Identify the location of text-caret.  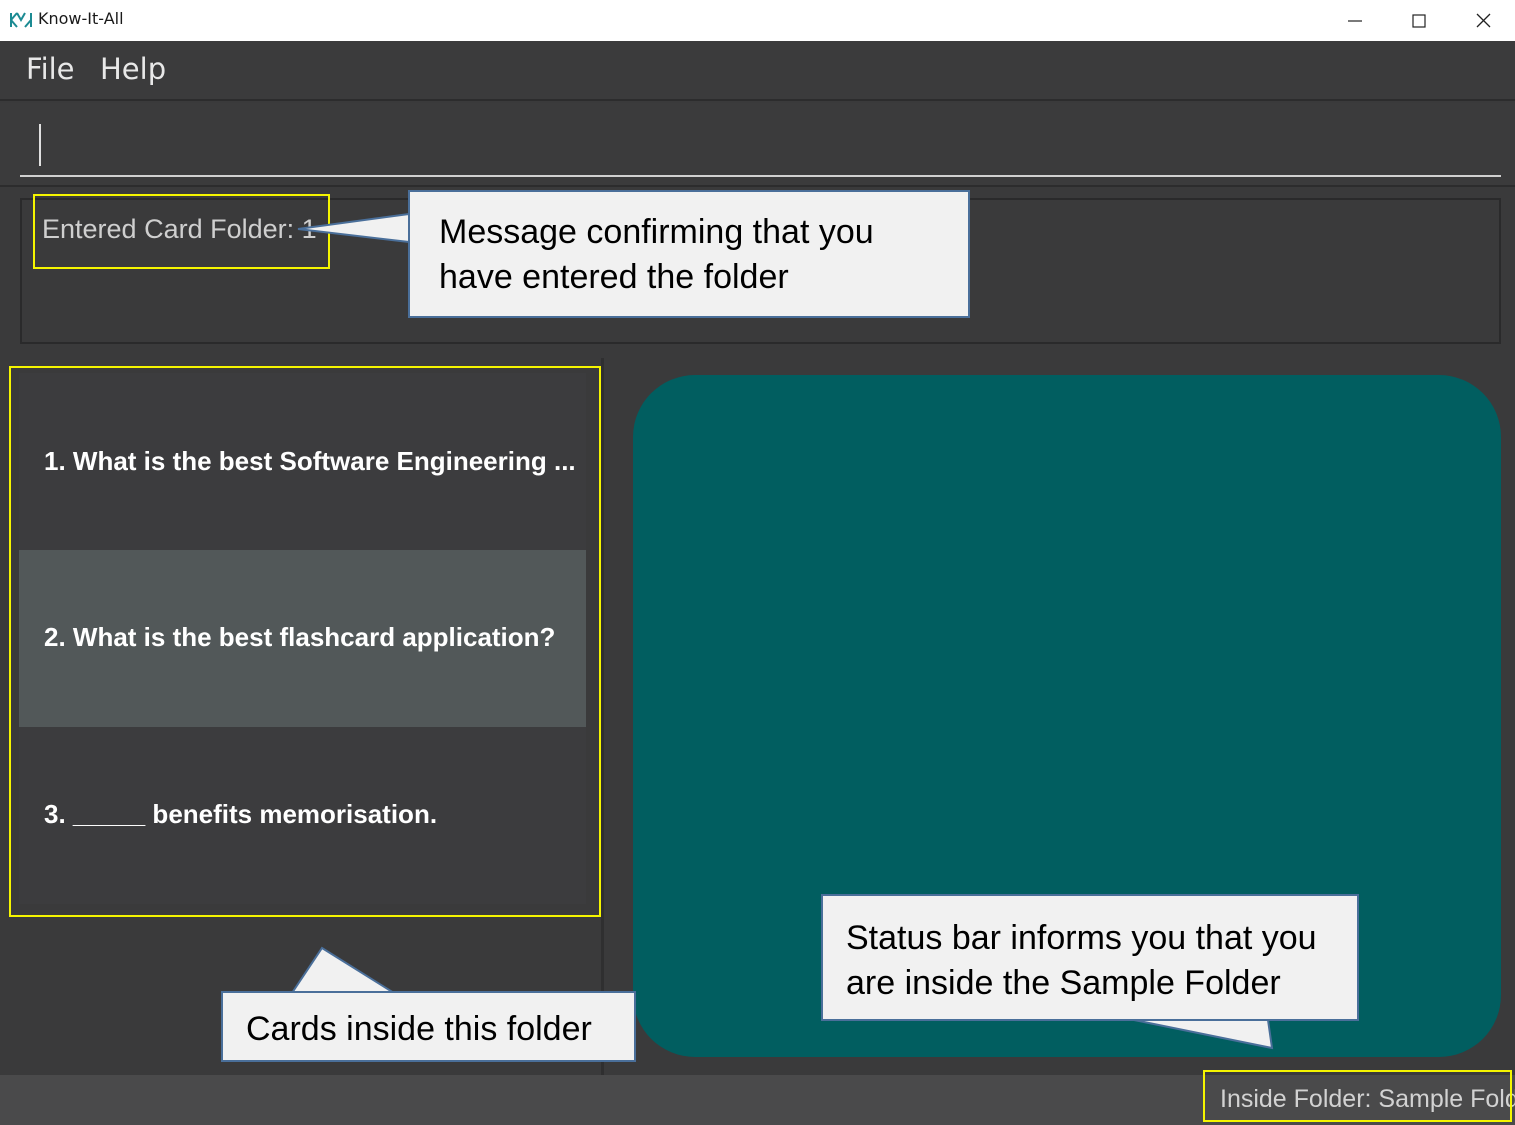
(40, 145).